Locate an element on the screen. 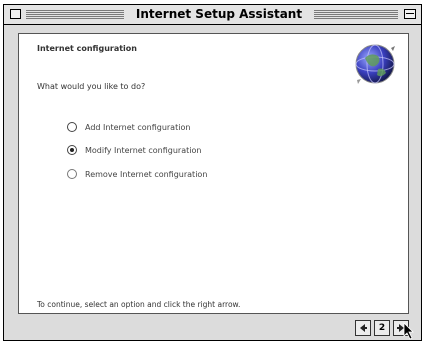  remove-configuration-label: Remove Internet configuration is located at coordinates (146, 174).